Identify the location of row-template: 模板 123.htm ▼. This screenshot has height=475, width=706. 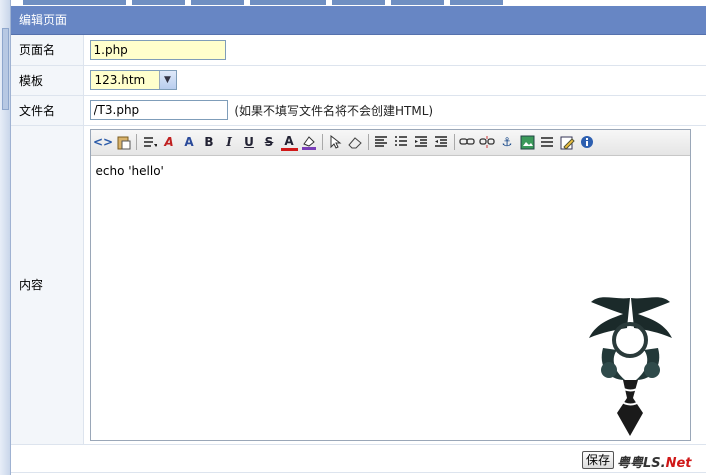
(358, 80).